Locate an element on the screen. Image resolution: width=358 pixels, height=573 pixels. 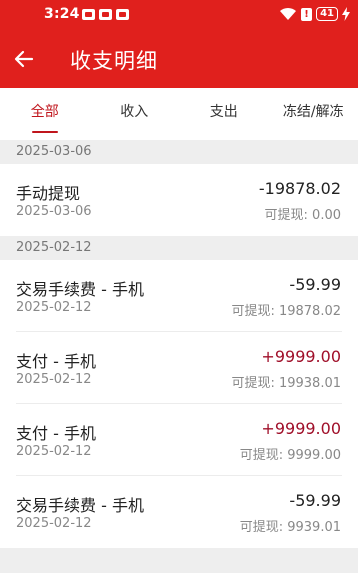
filter-tabs: 全部 收入 支出 冻结/解冻 is located at coordinates (179, 114).